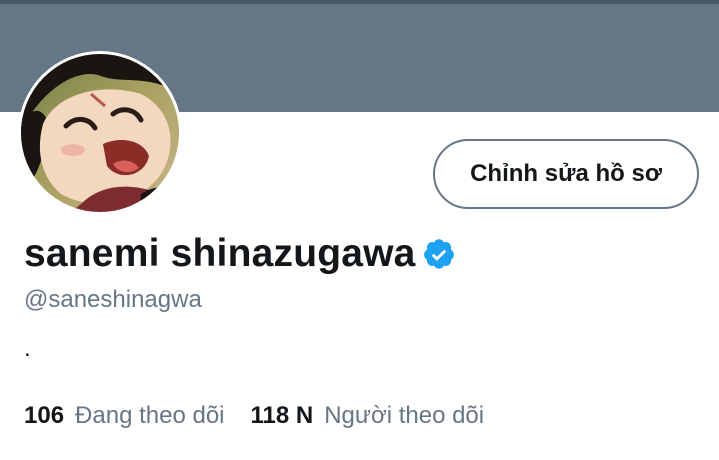 The image size is (719, 460). I want to click on profile-avatar, so click(100, 133).